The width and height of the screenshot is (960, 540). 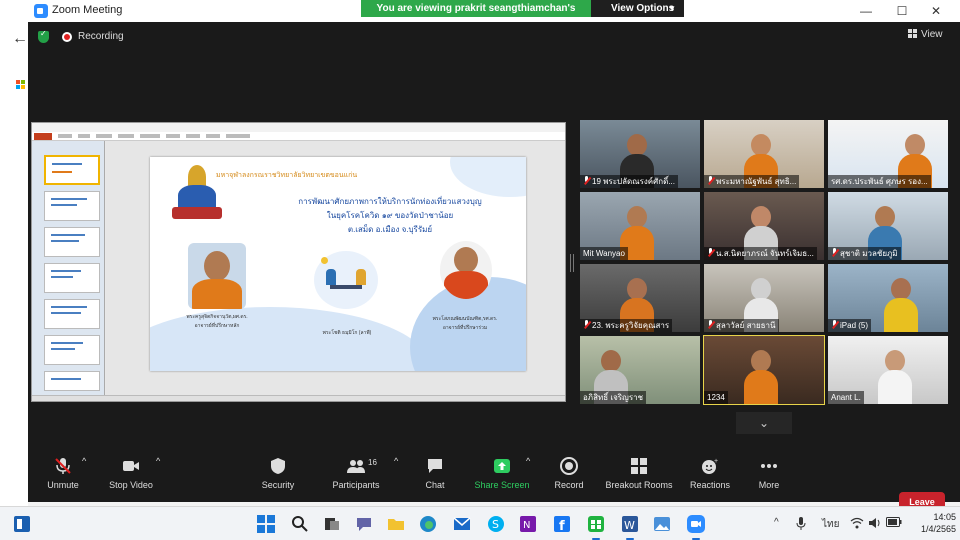 What do you see at coordinates (101, 36) in the screenshot?
I see `recording-label: Recording` at bounding box center [101, 36].